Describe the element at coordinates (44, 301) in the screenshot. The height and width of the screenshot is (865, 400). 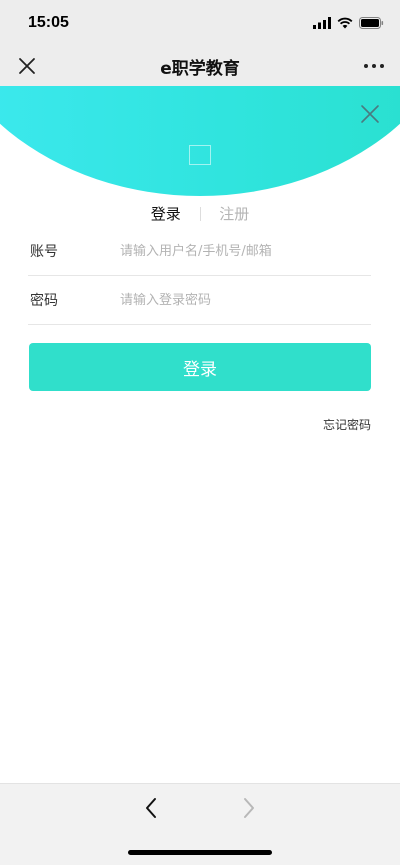
I see `password-label: 密码` at that location.